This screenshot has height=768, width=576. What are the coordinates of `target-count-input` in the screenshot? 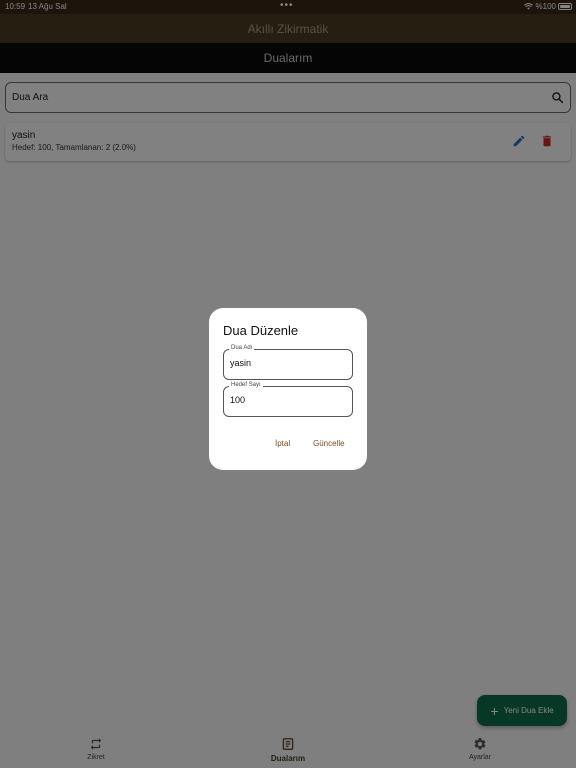 It's located at (287, 400).